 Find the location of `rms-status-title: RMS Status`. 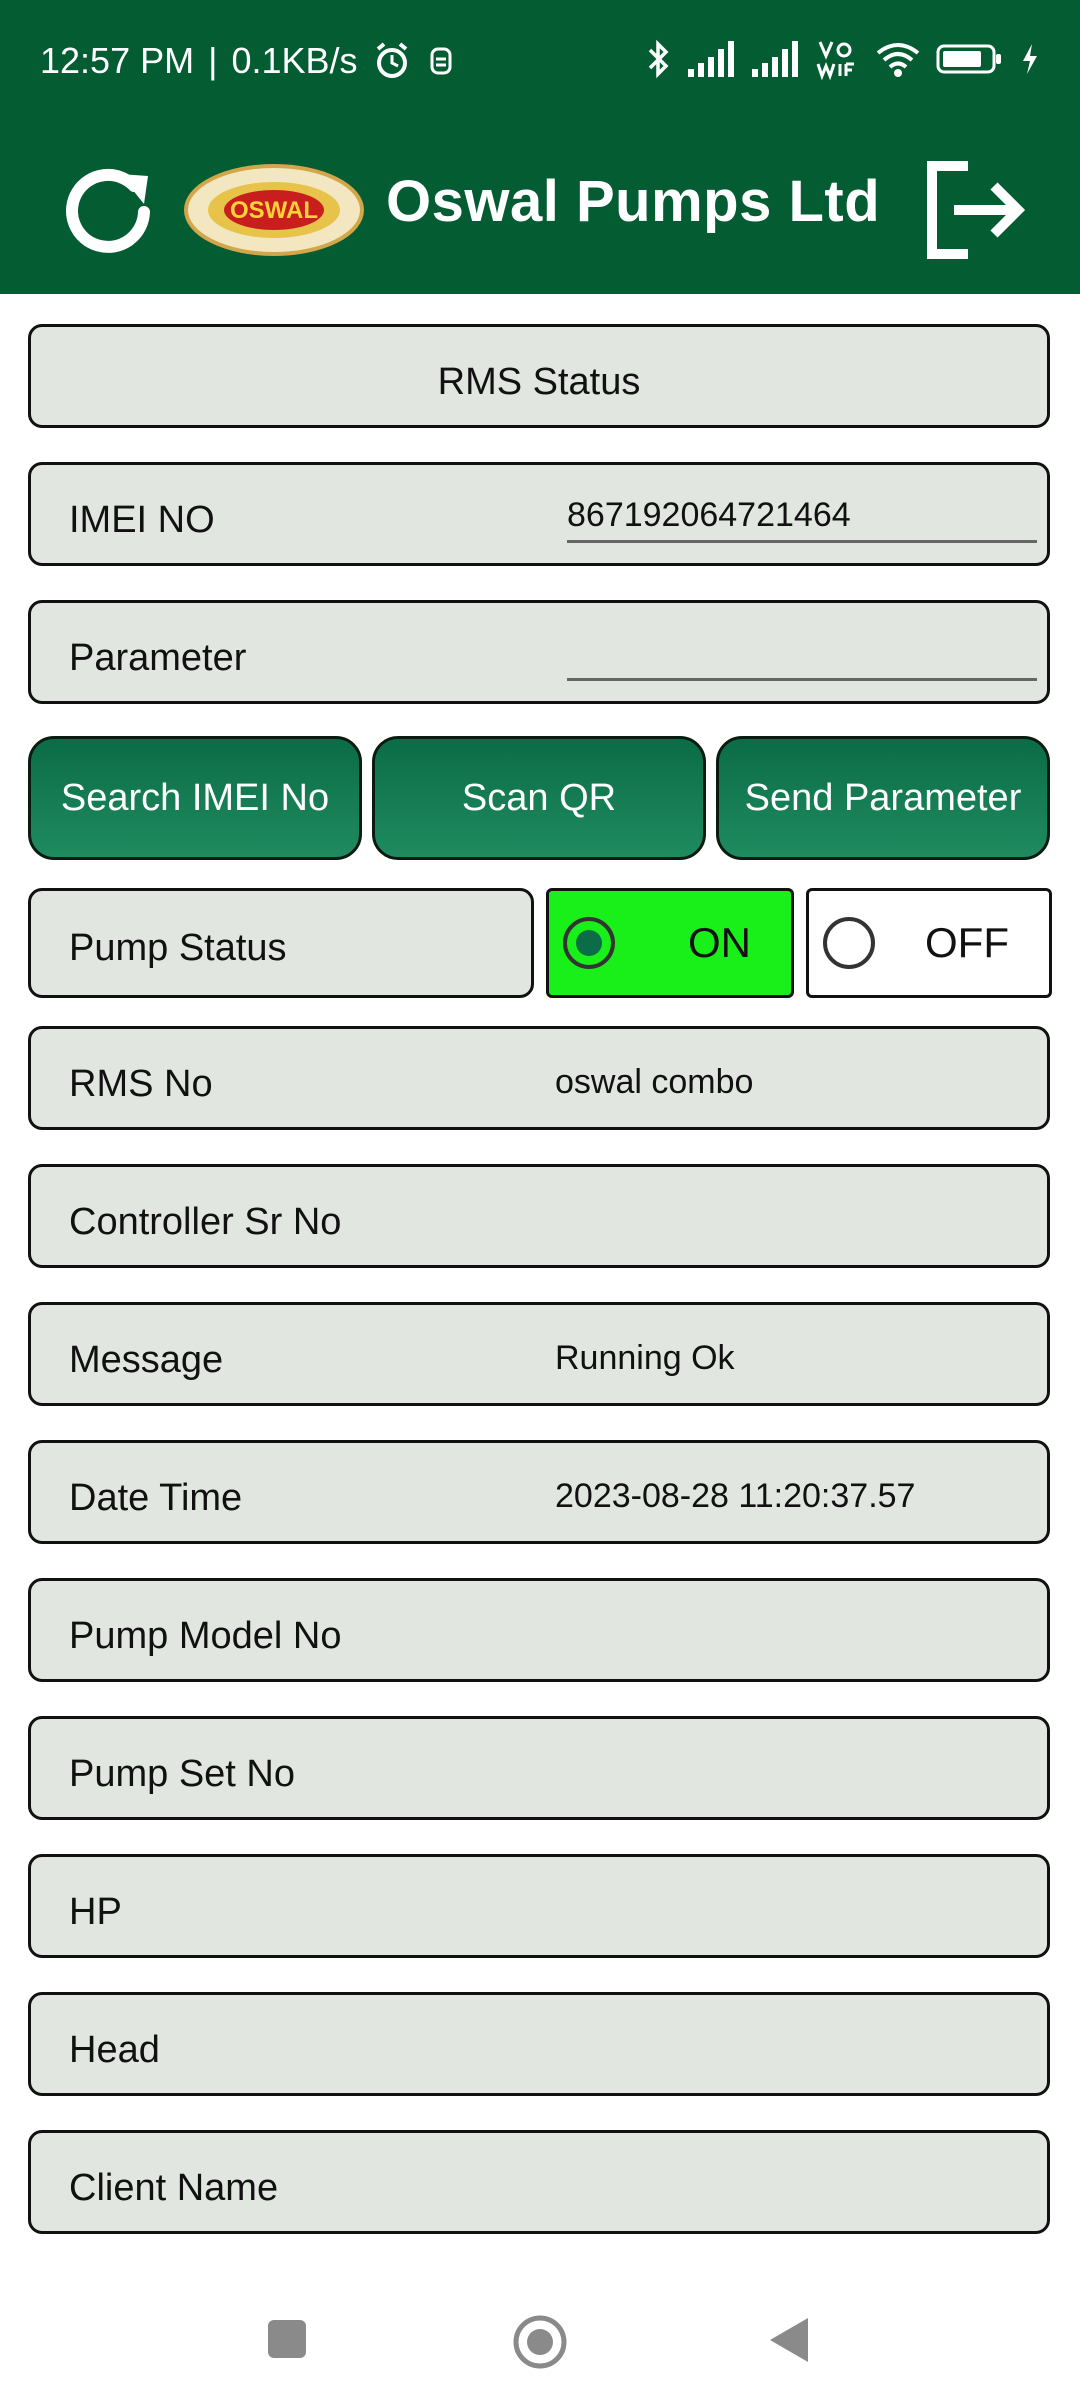

rms-status-title: RMS Status is located at coordinates (539, 382).